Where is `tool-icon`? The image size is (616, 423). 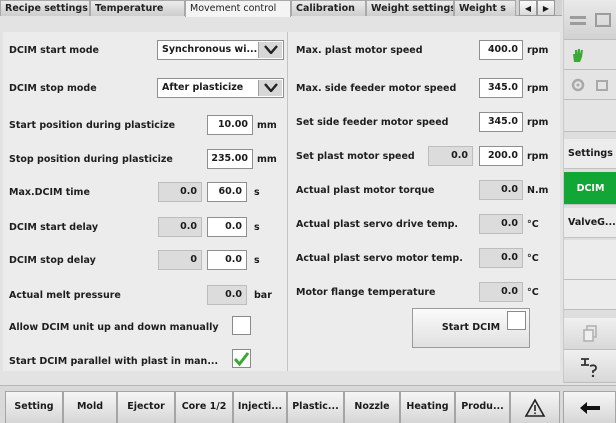
tool-icon is located at coordinates (578, 21).